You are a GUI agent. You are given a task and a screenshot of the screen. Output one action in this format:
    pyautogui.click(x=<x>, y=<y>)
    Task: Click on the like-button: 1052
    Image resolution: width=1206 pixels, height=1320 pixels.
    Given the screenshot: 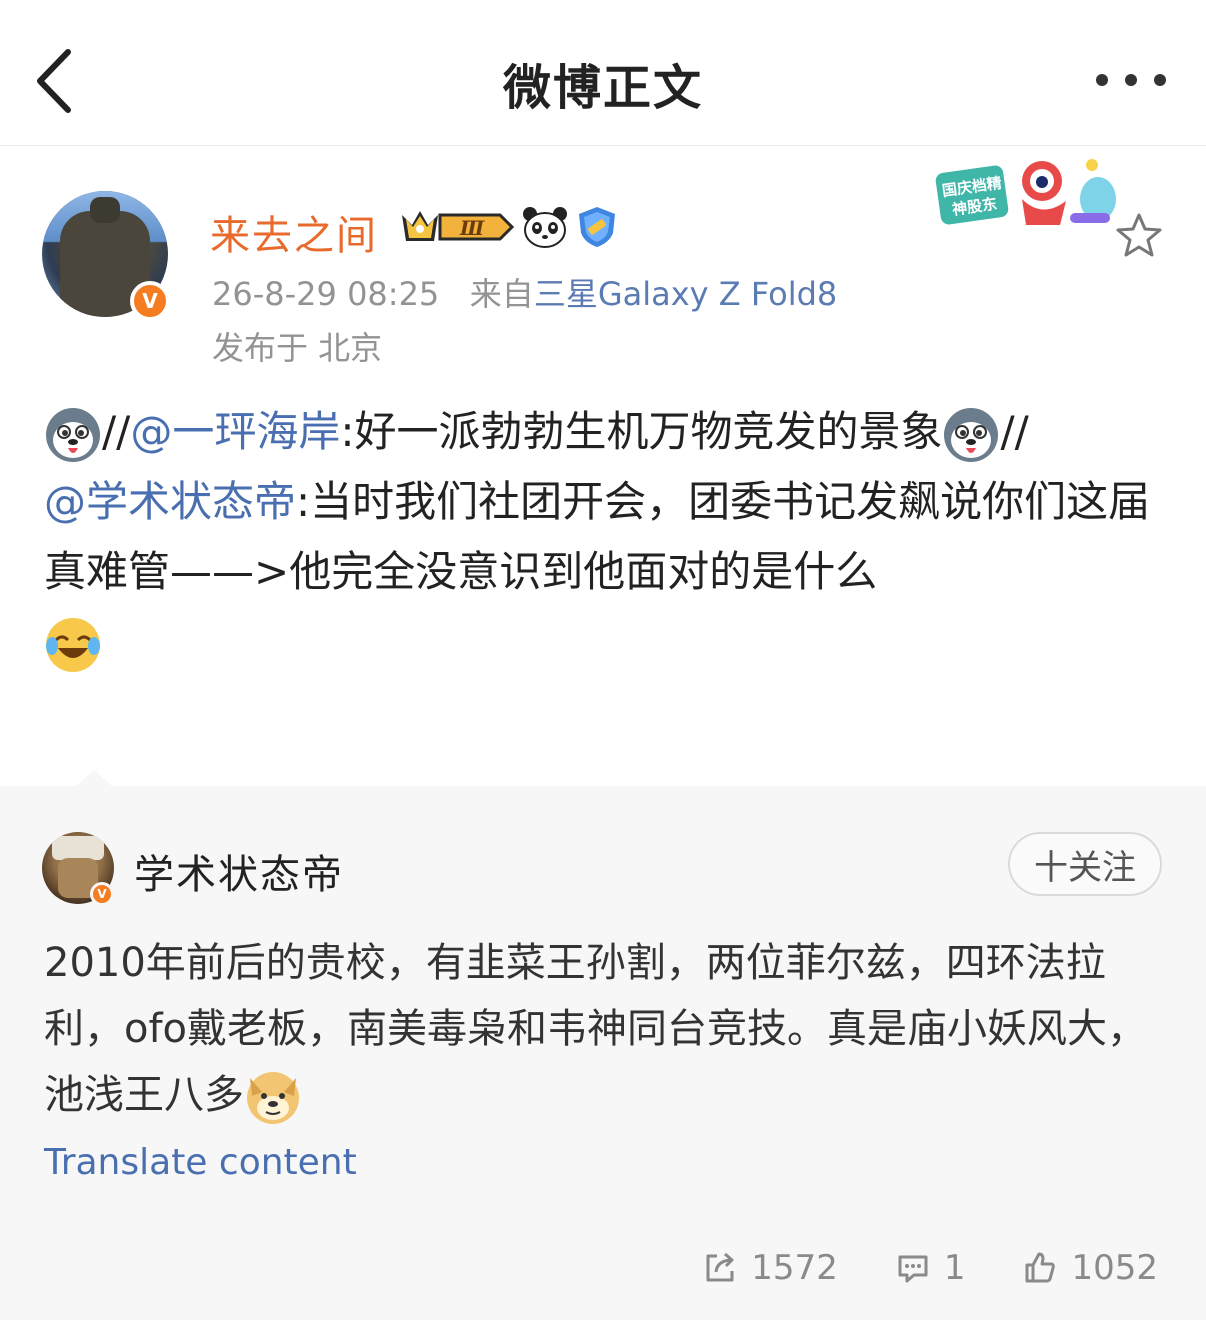 What is the action you would take?
    pyautogui.click(x=1090, y=1268)
    